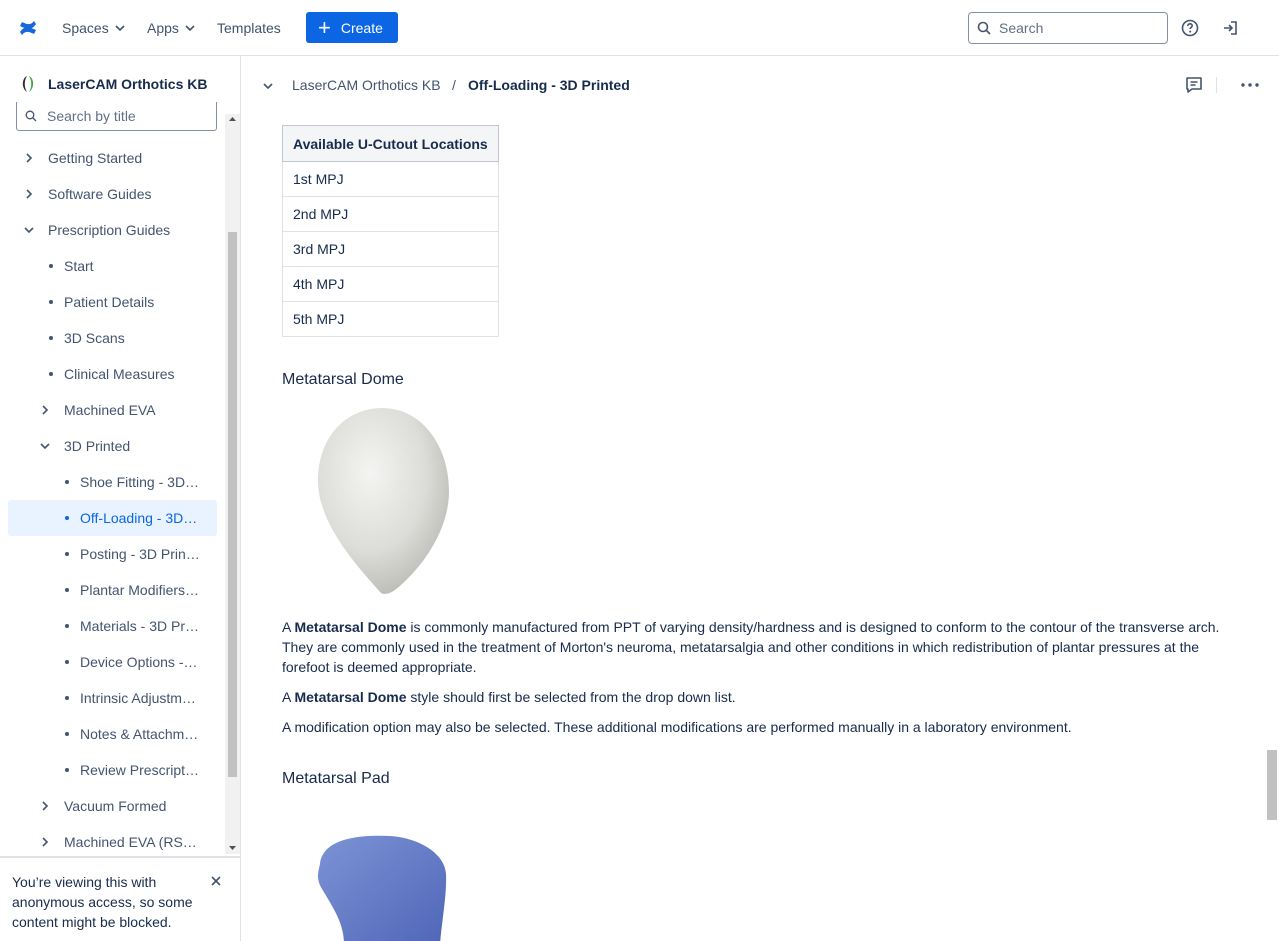 This screenshot has height=941, width=1279. What do you see at coordinates (95, 158) in the screenshot?
I see `sidebar-item-label: Getting Started` at bounding box center [95, 158].